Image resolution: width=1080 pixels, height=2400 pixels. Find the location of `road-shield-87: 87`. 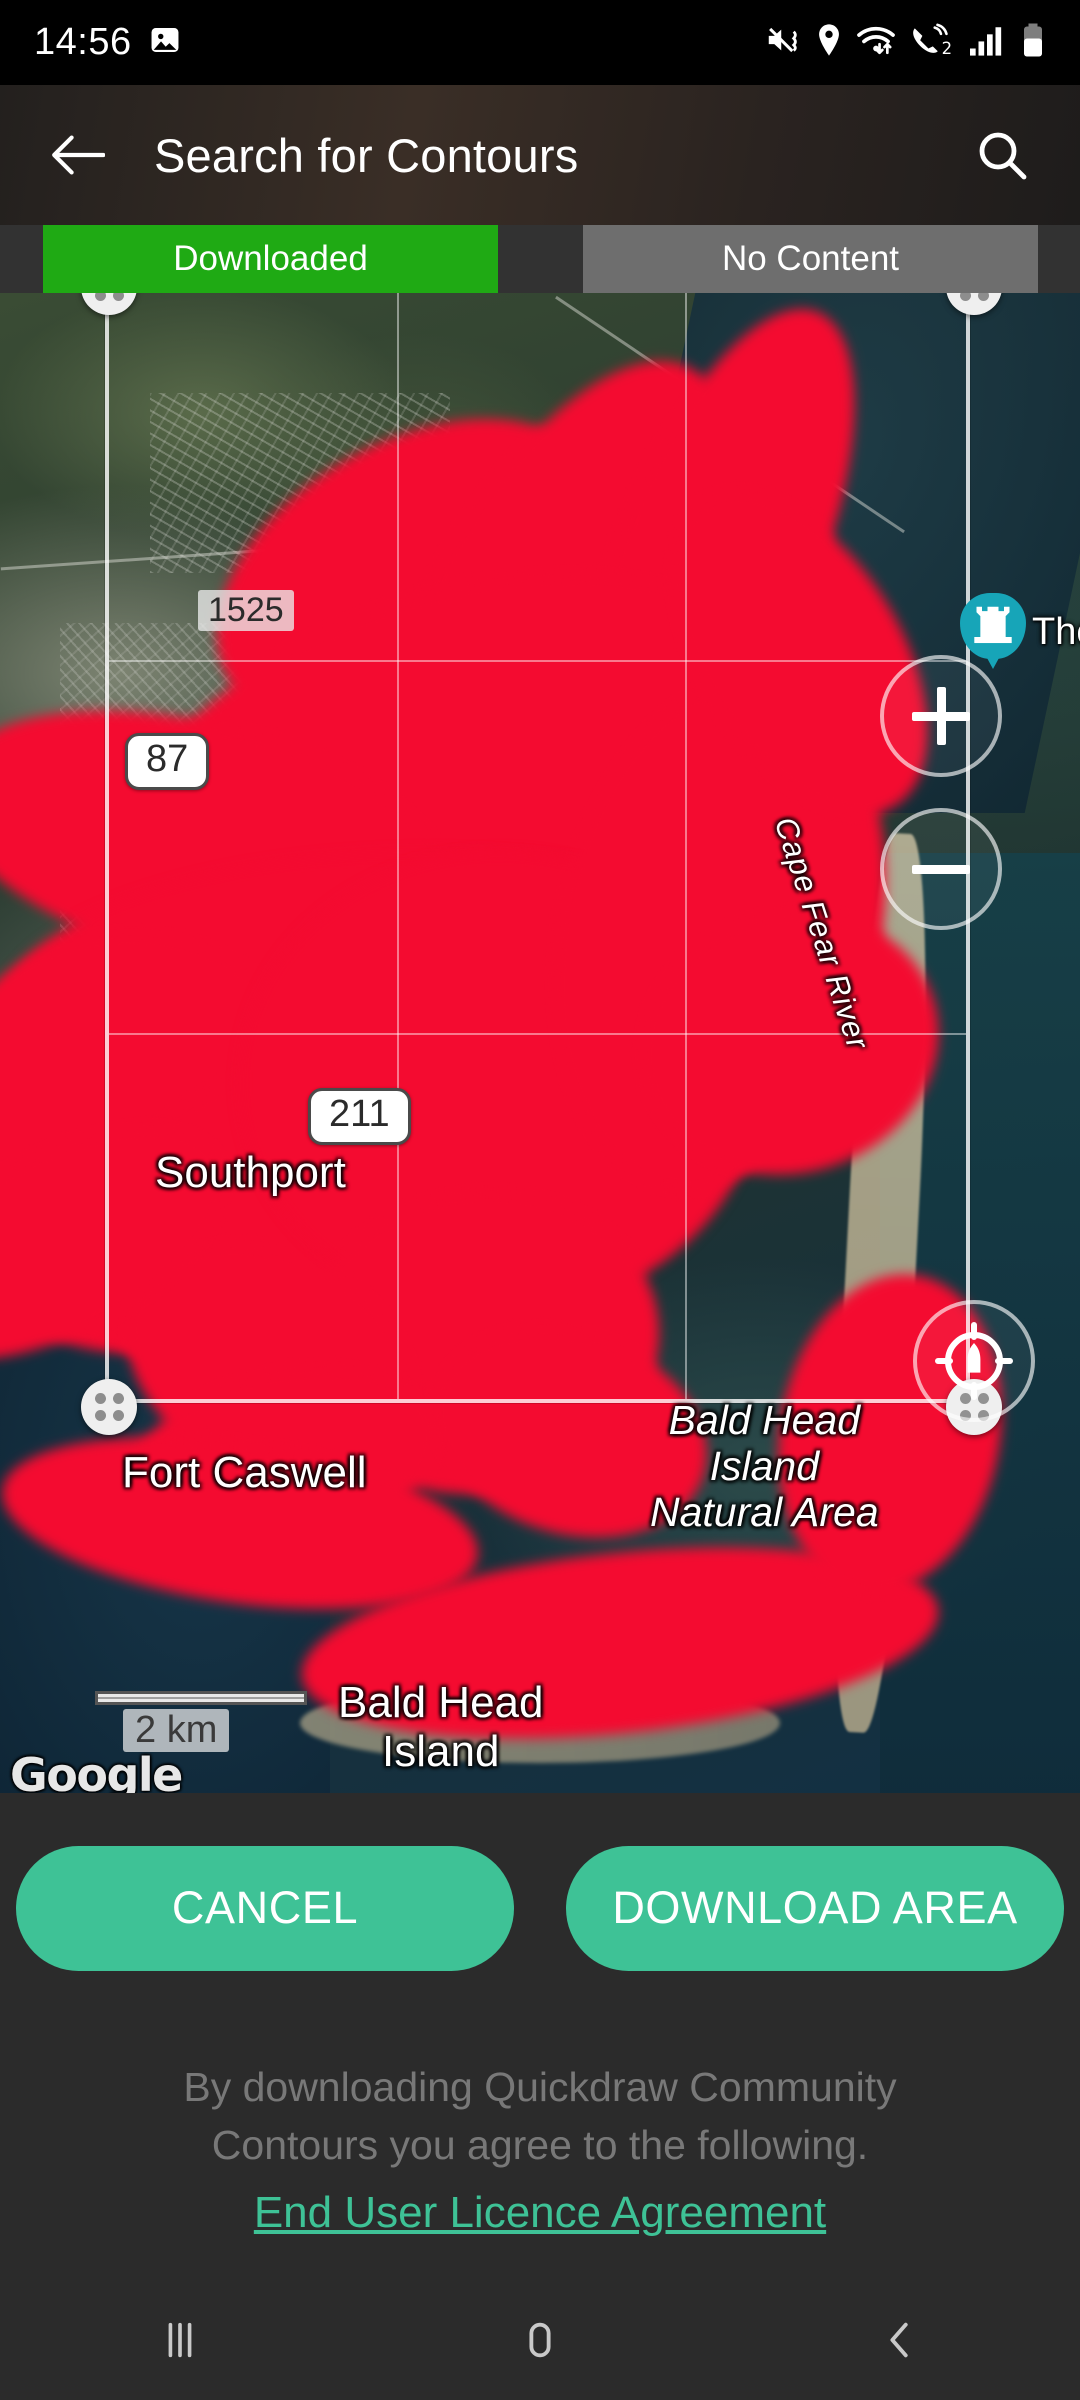

road-shield-87: 87 is located at coordinates (167, 761).